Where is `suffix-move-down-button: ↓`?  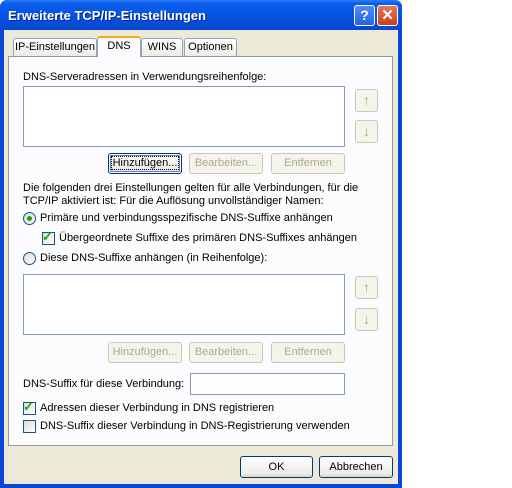
suffix-move-down-button: ↓ is located at coordinates (366, 319).